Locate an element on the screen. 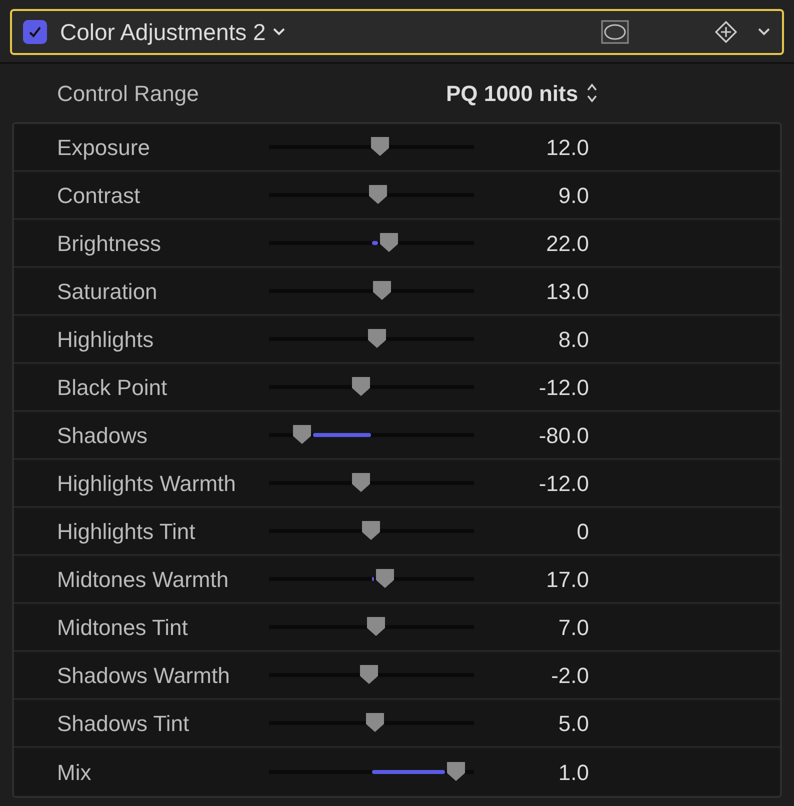 This screenshot has height=806, width=794. slider-label: Highlights Tint is located at coordinates (126, 532).